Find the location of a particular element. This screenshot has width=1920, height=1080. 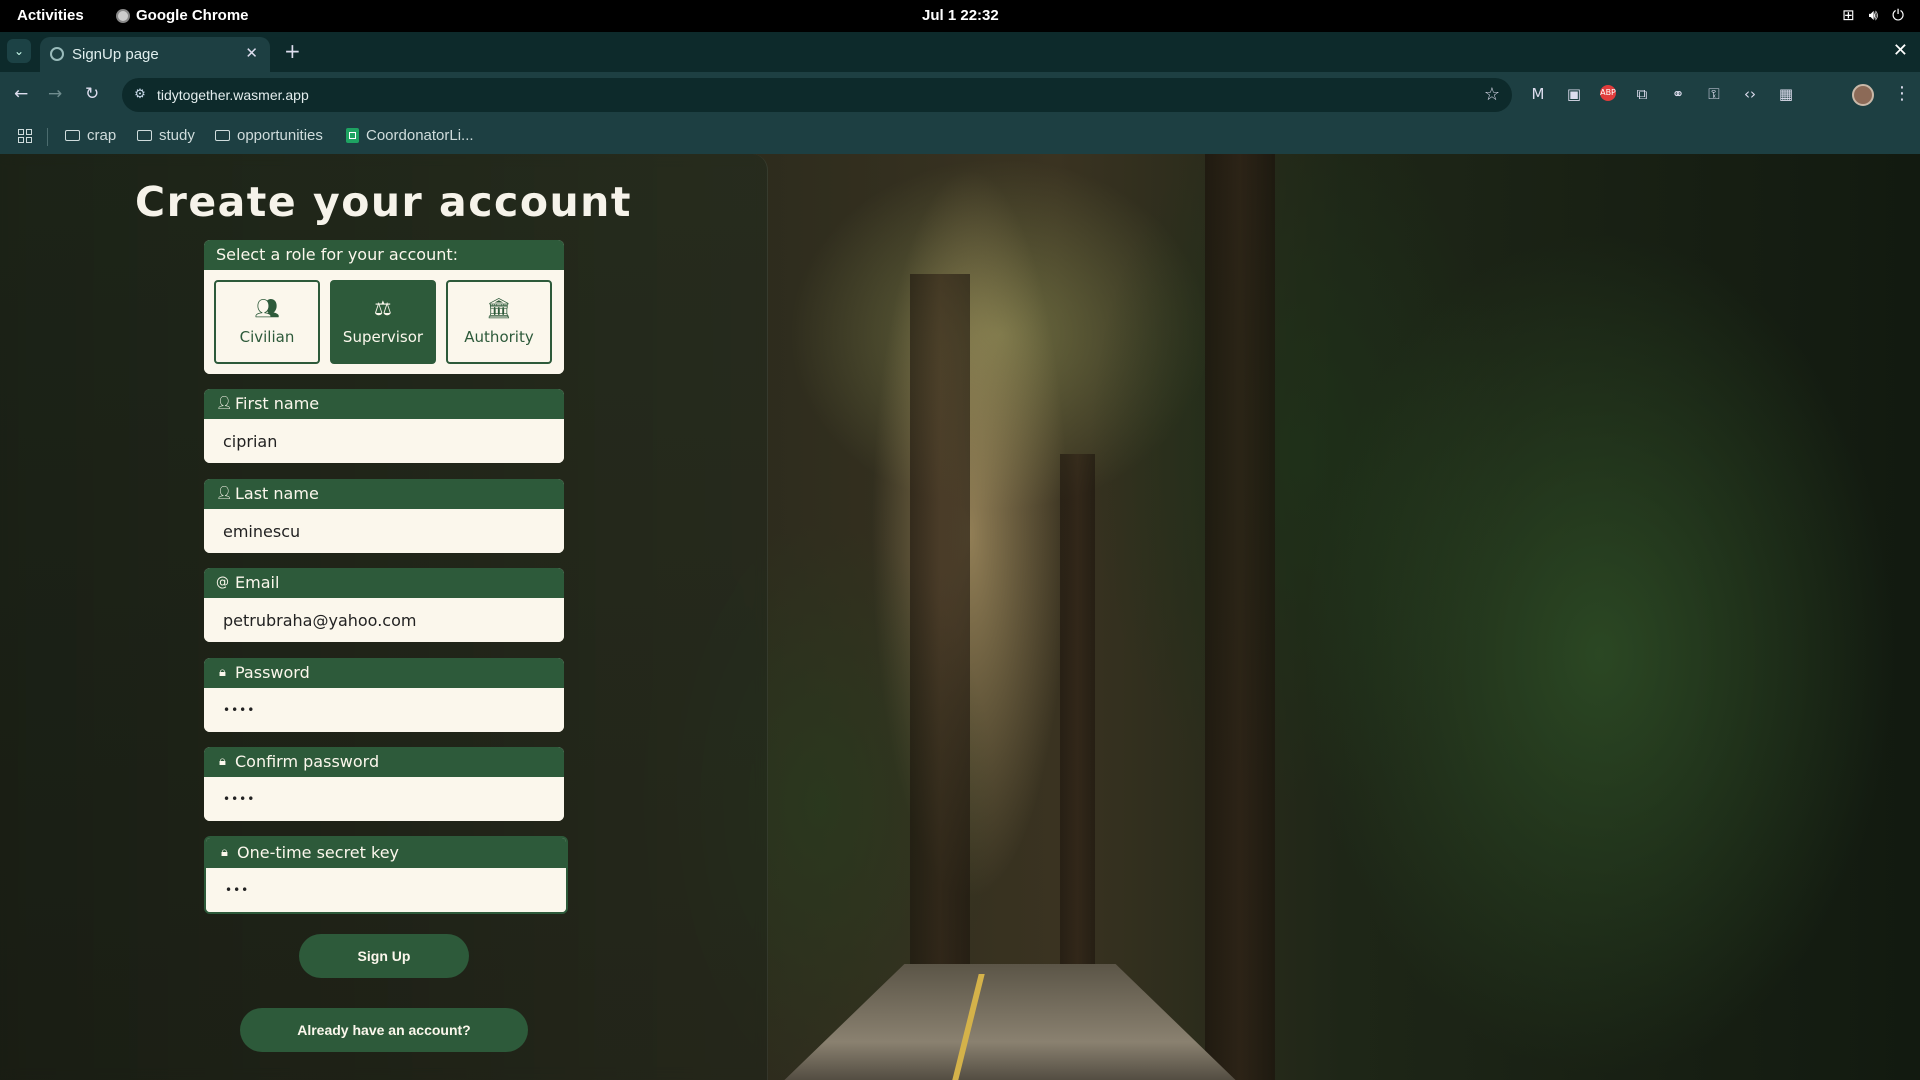

reload-button: ↻ is located at coordinates (92, 94).